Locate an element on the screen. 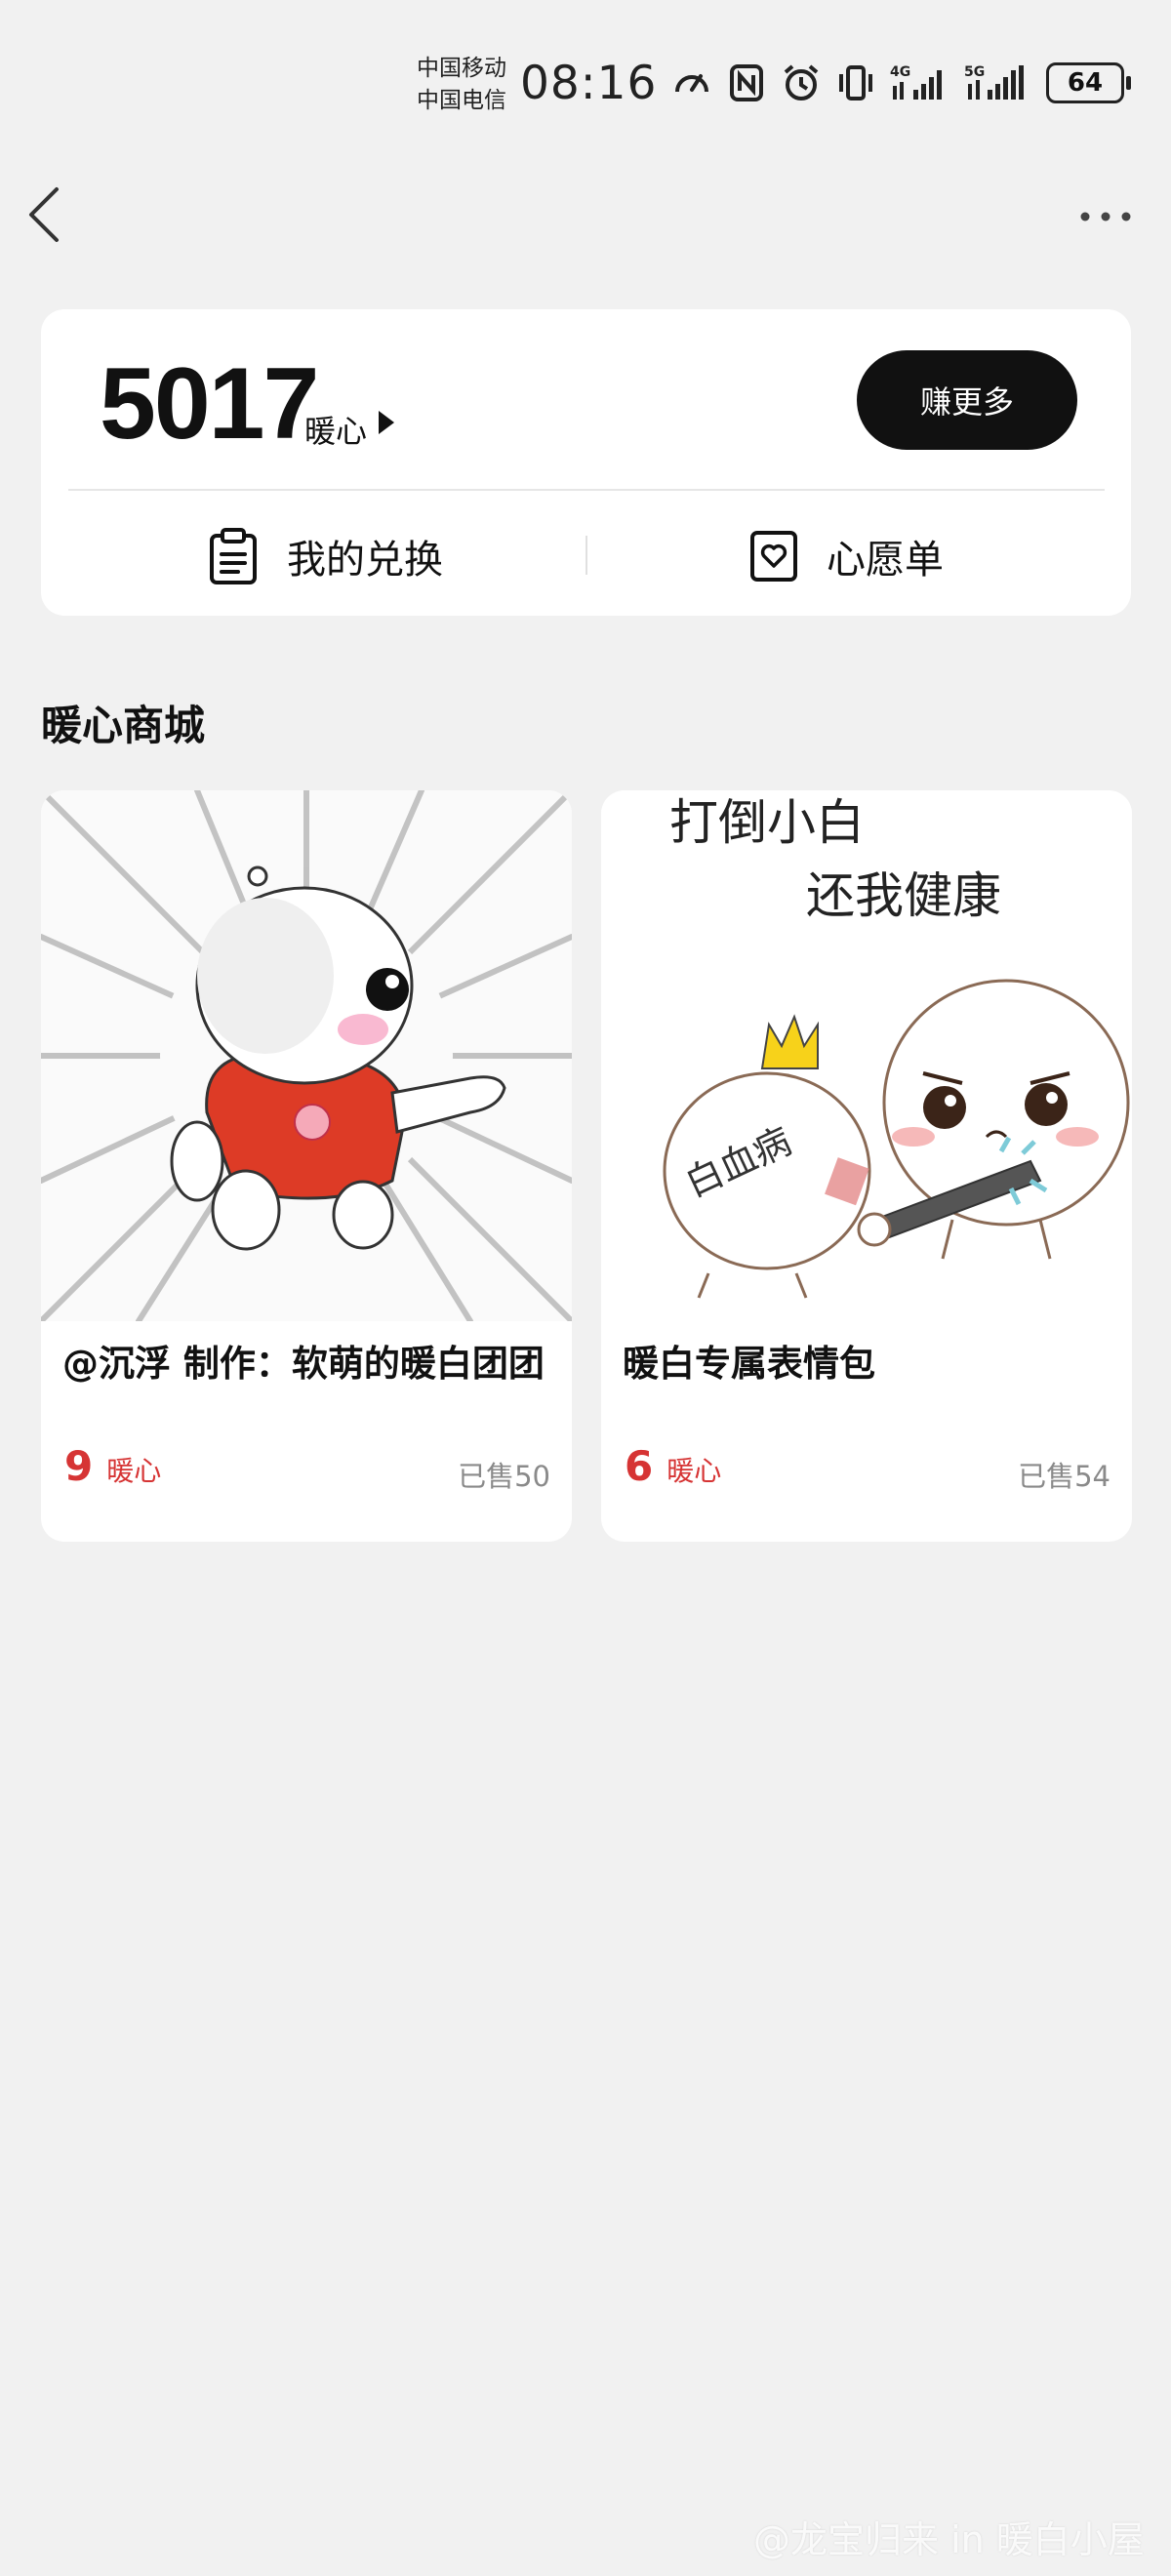 This screenshot has height=2576, width=1171. more-button is located at coordinates (1105, 216).